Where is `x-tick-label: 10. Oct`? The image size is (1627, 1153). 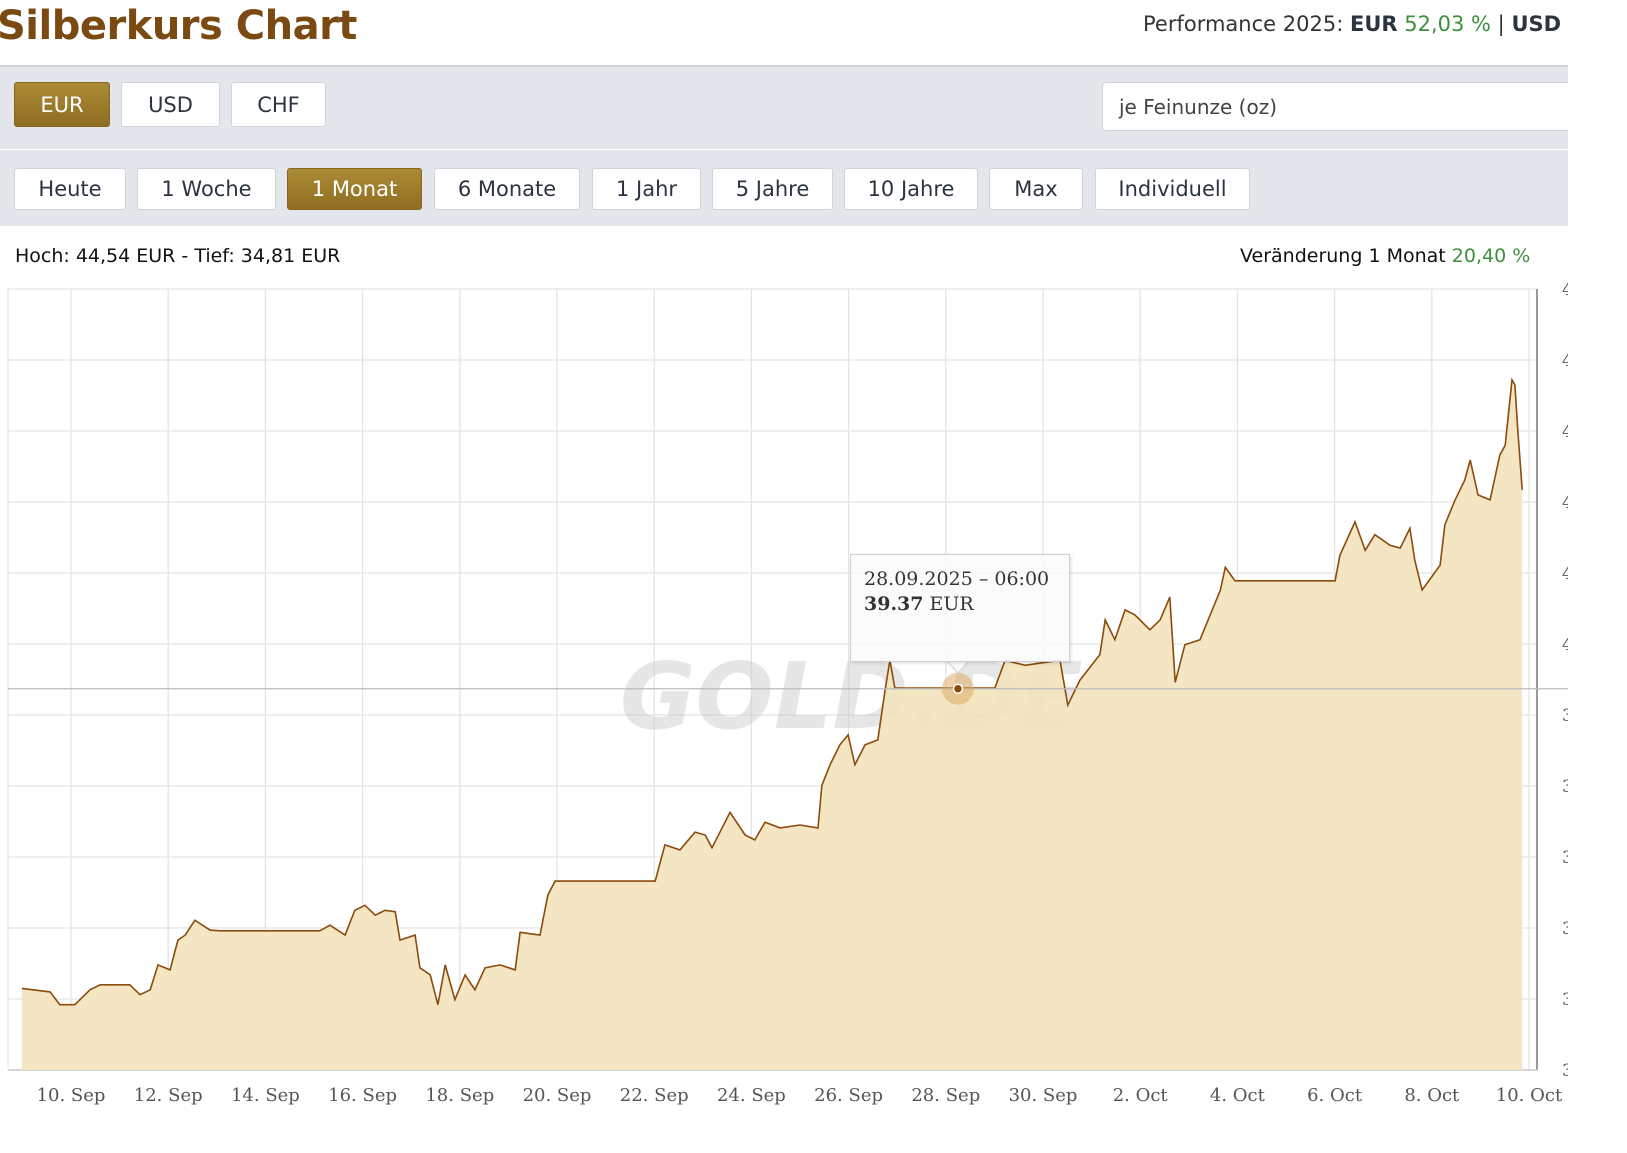 x-tick-label: 10. Oct is located at coordinates (1529, 1095).